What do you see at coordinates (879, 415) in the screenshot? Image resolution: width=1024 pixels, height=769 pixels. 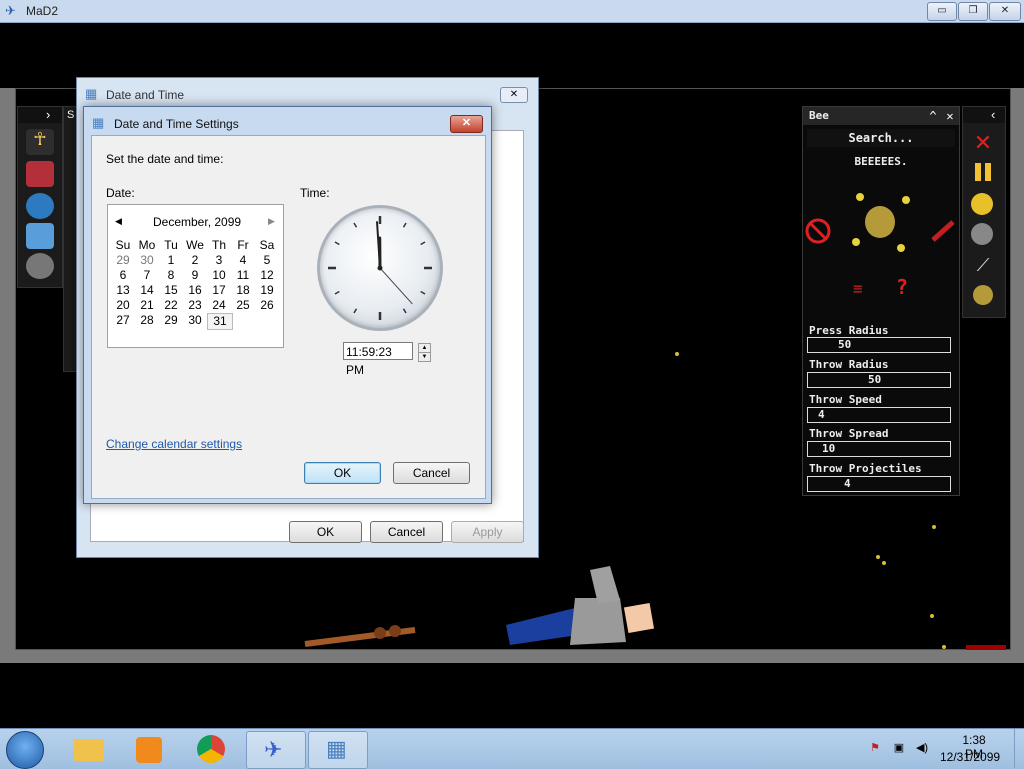 I see `throw-speed-input: 4` at bounding box center [879, 415].